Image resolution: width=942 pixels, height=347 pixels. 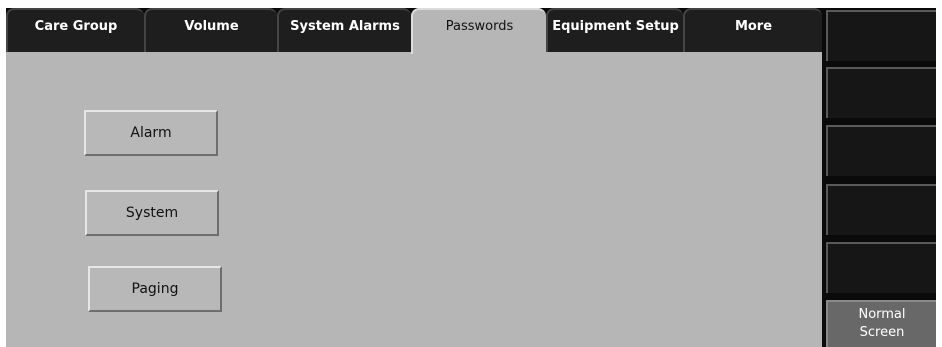 I want to click on tab-volume: Volume, so click(x=210, y=30).